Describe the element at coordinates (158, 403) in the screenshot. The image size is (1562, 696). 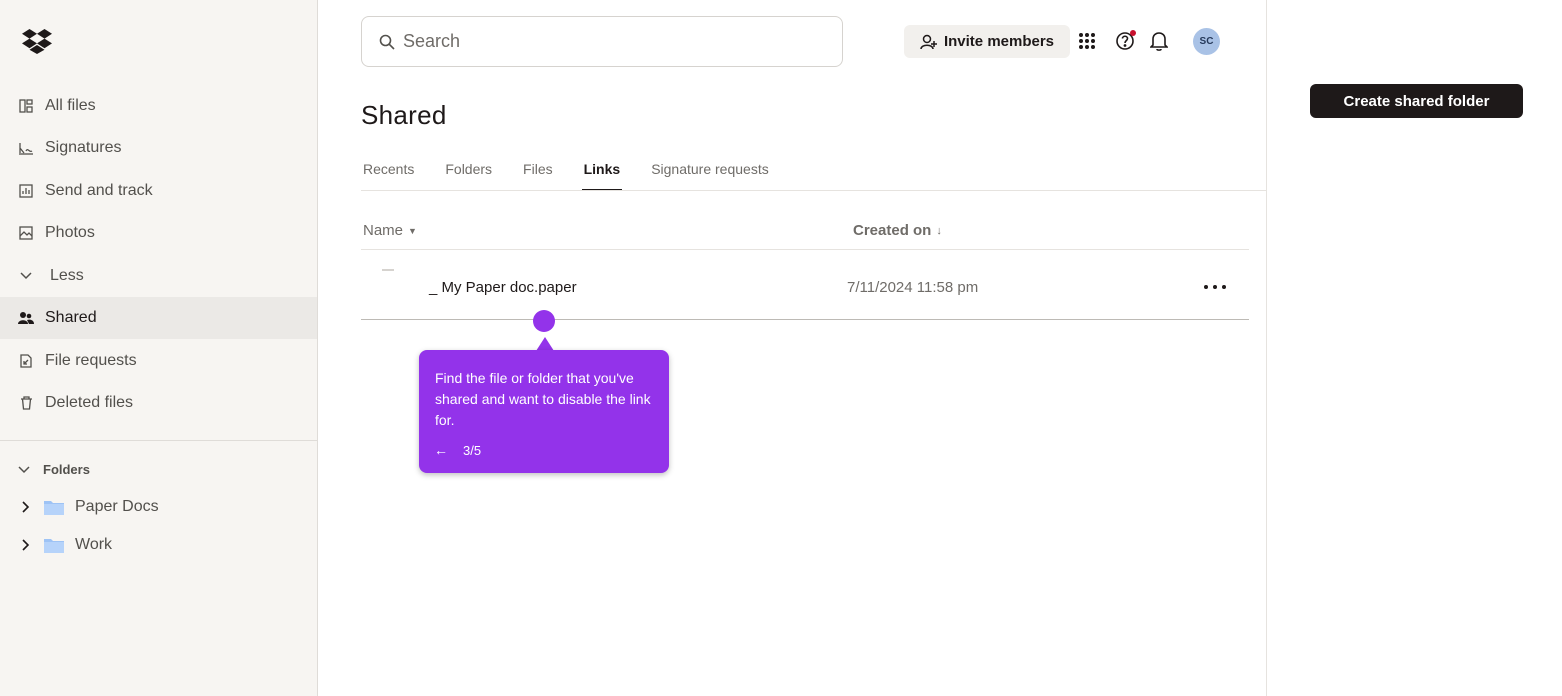
I see `sidebar-item-deleted-files: Deleted files` at that location.